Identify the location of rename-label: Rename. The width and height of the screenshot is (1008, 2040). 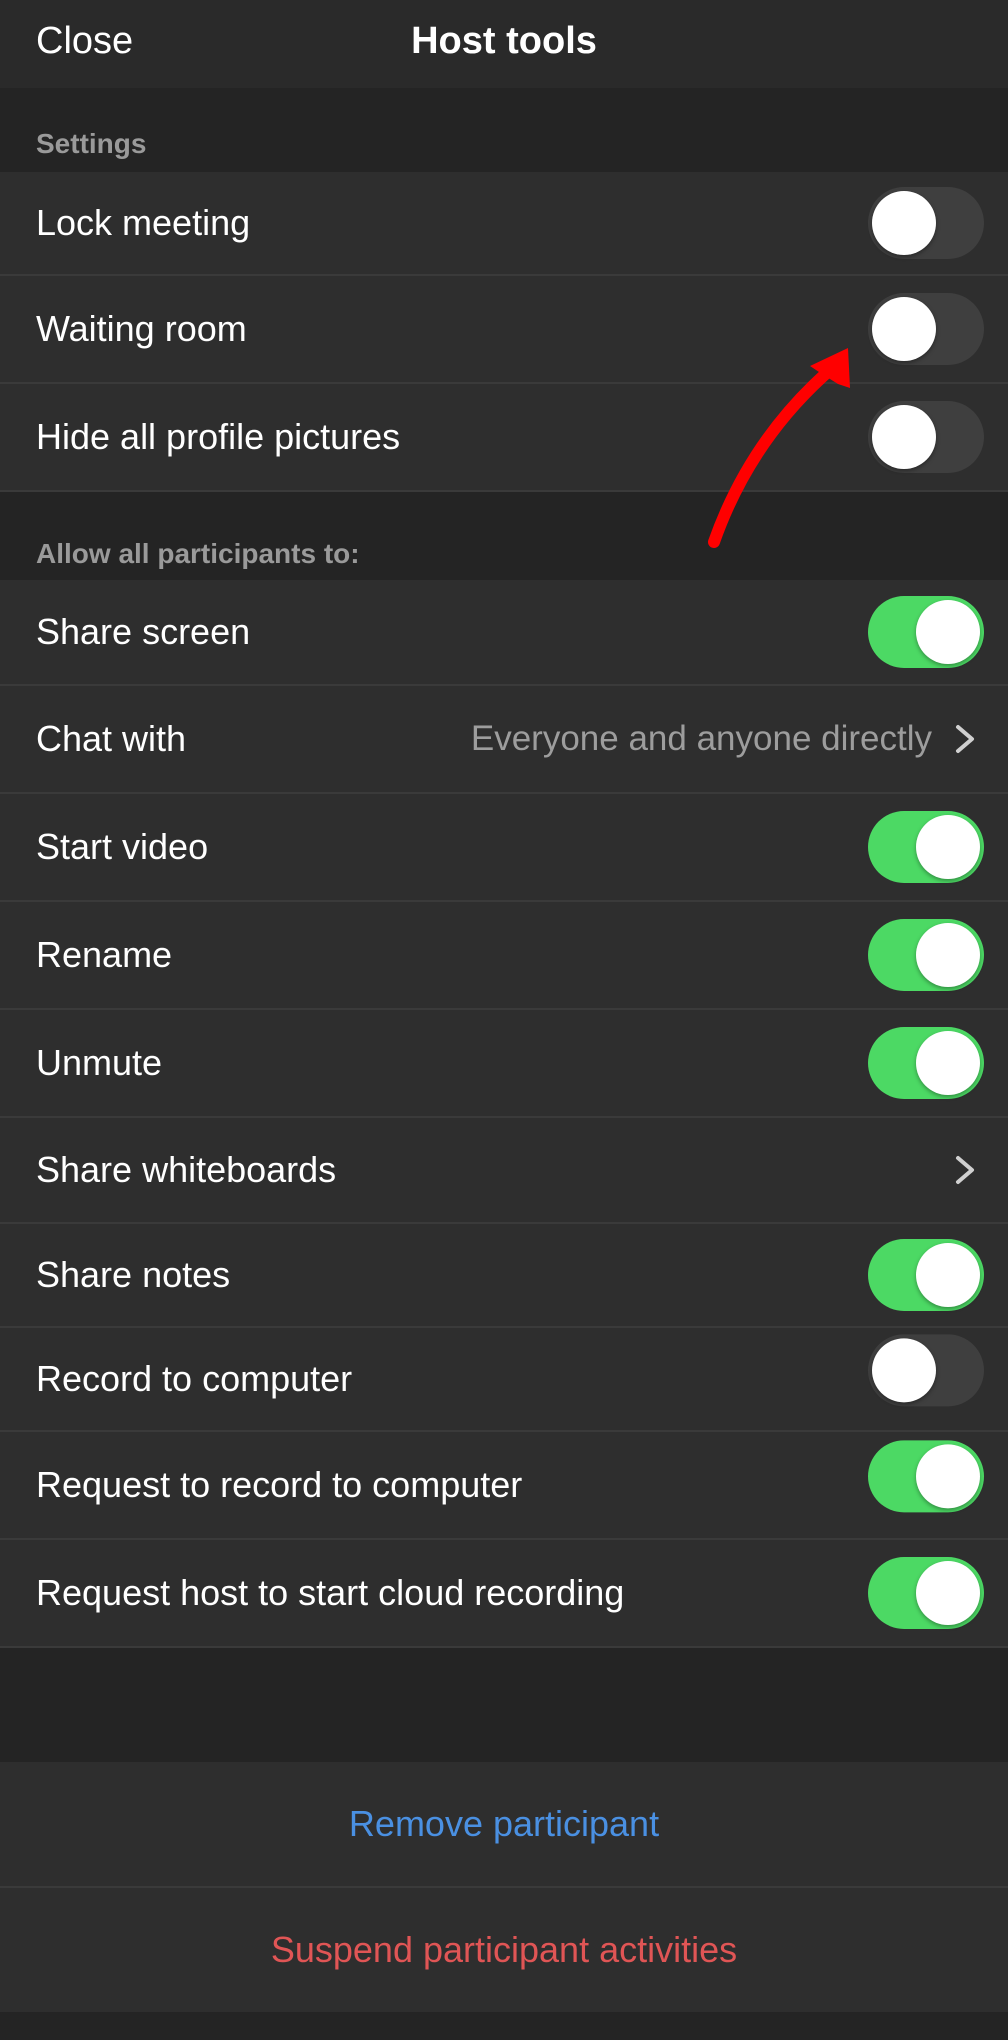
(104, 954).